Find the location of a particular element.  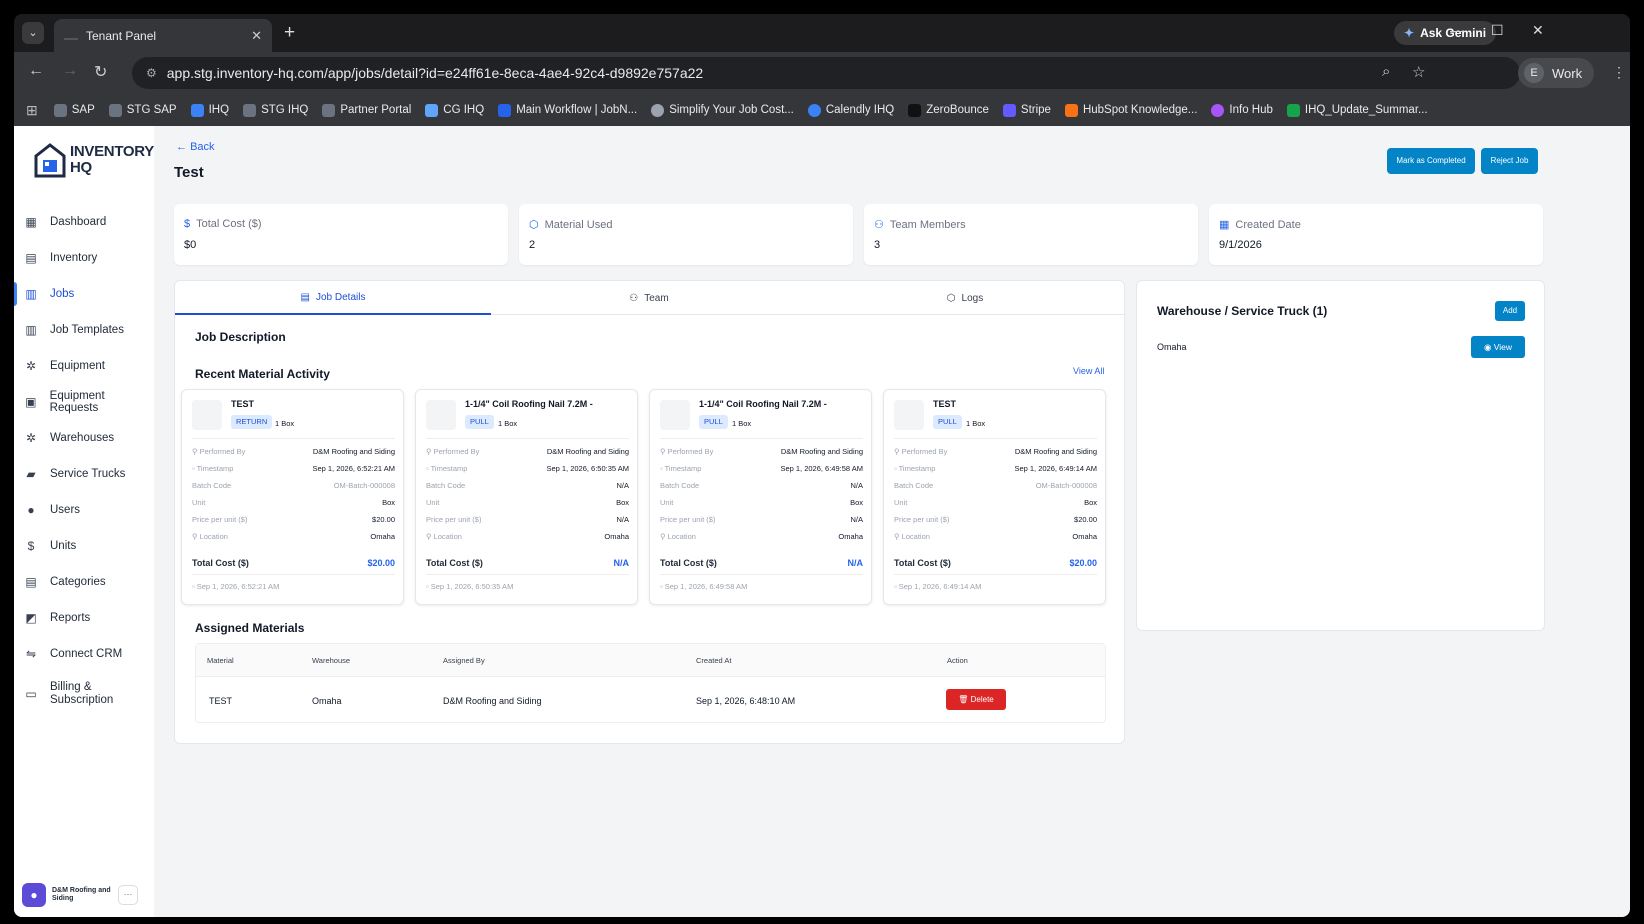

warehouse-name: Omaha is located at coordinates (1172, 347).